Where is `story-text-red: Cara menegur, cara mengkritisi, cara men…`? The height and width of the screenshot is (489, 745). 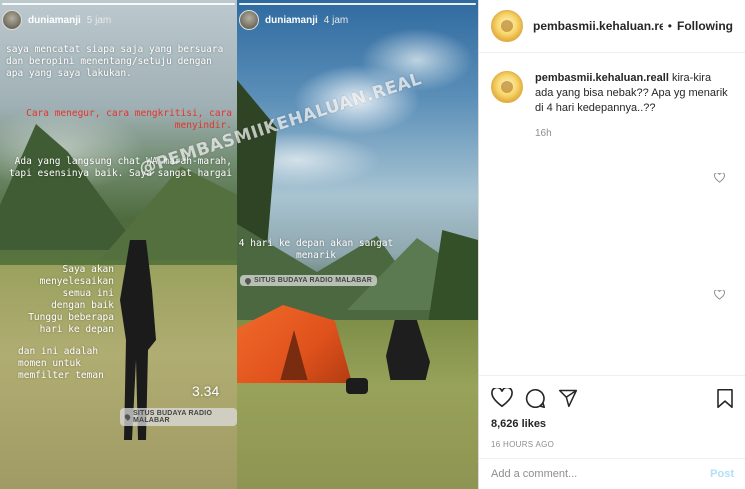 story-text-red: Cara menegur, cara mengkritisi, cara men… is located at coordinates (129, 119).